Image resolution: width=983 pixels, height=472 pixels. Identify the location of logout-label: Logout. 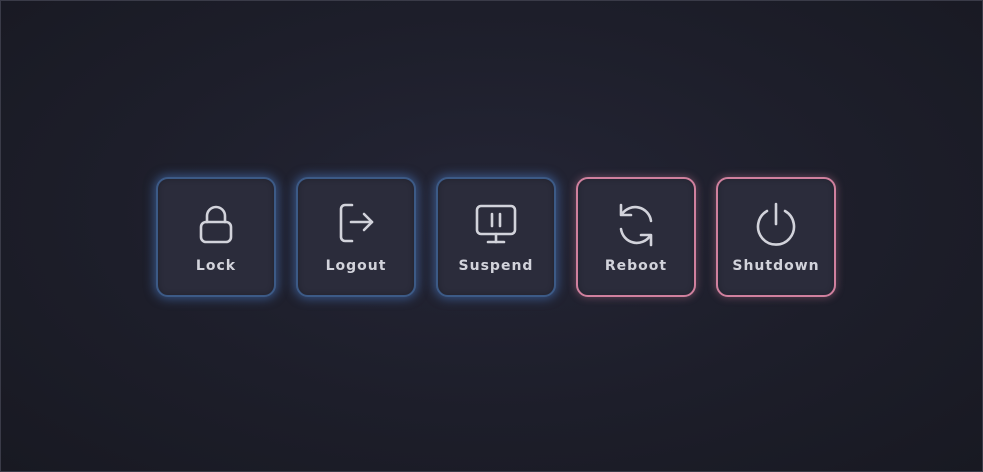
(356, 266).